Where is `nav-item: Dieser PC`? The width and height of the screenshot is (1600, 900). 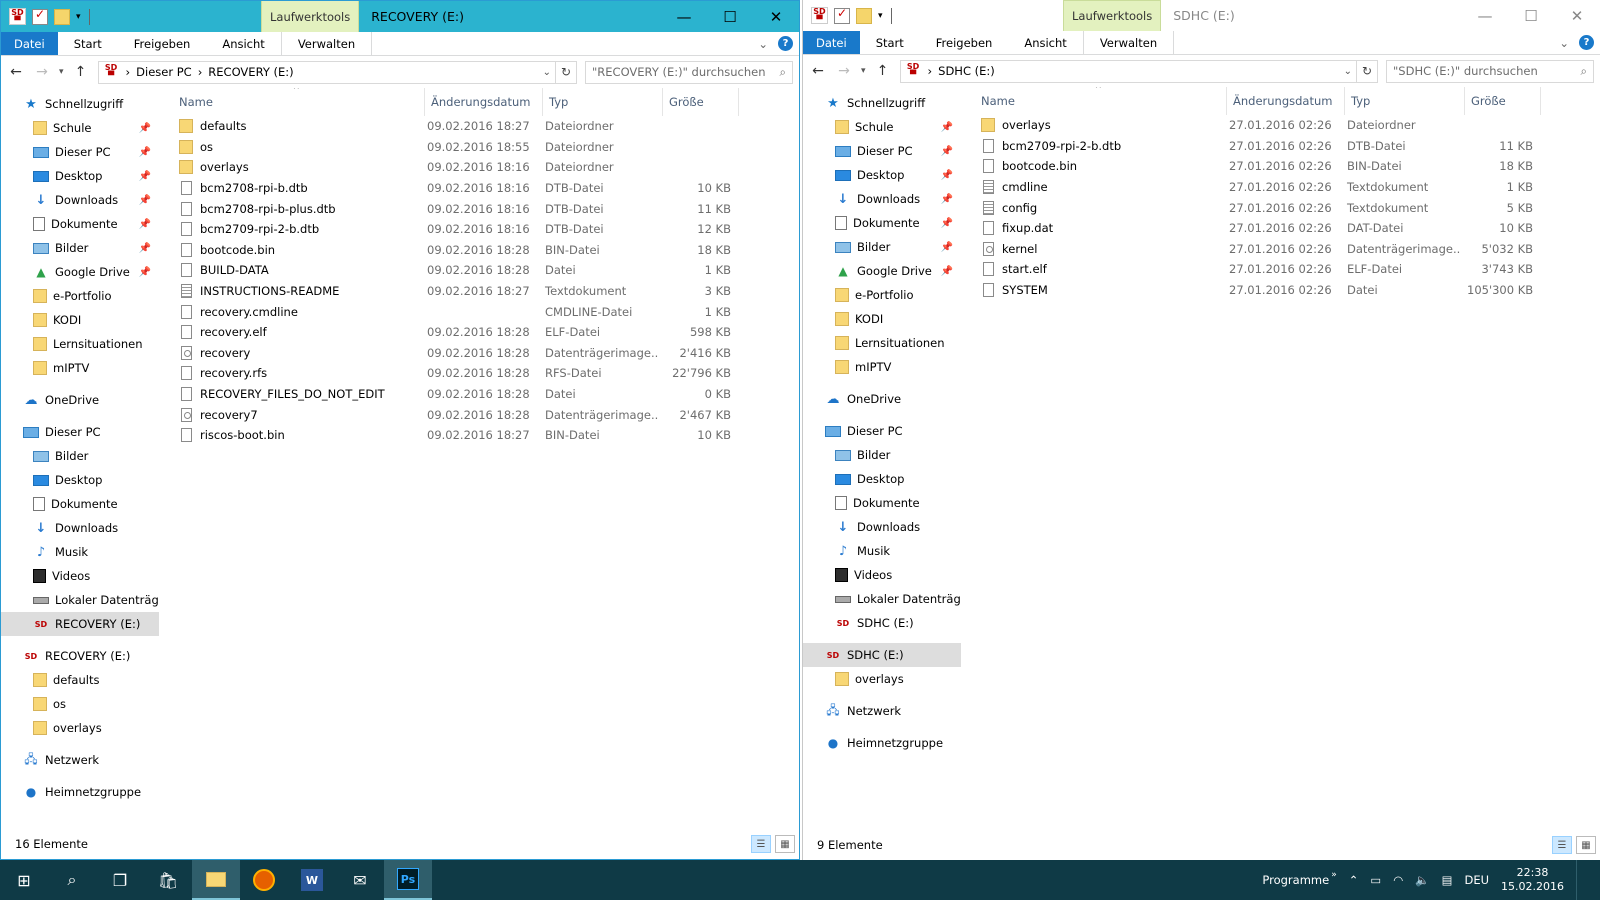 nav-item: Dieser PC is located at coordinates (882, 431).